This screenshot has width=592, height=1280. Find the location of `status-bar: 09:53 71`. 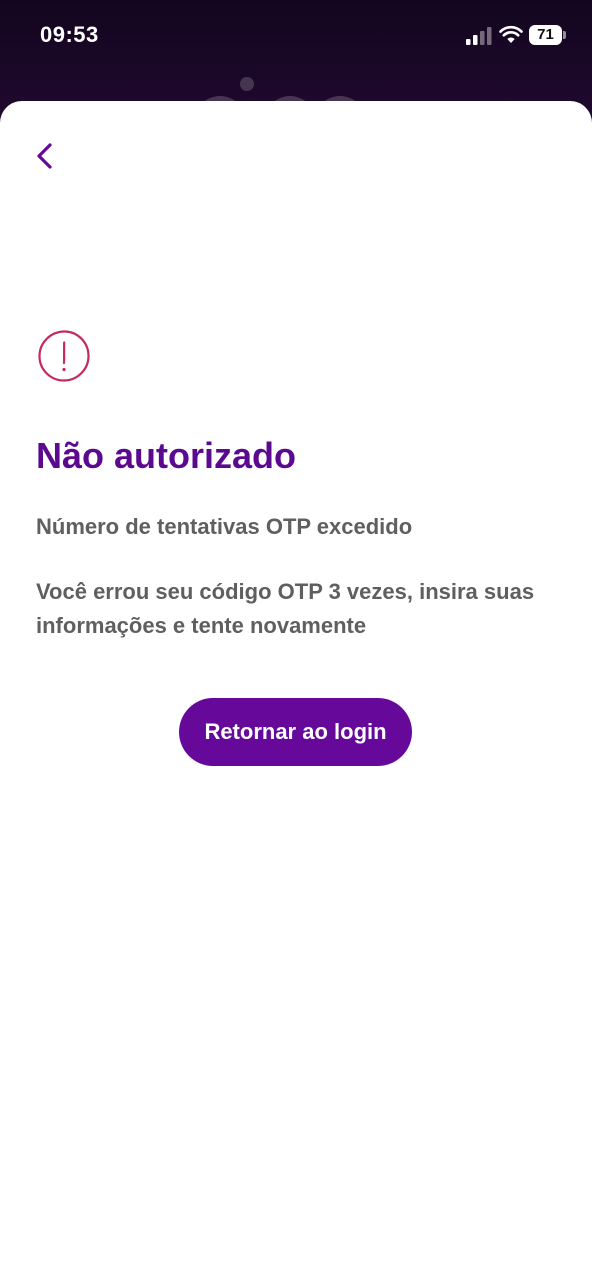

status-bar: 09:53 71 is located at coordinates (296, 36).